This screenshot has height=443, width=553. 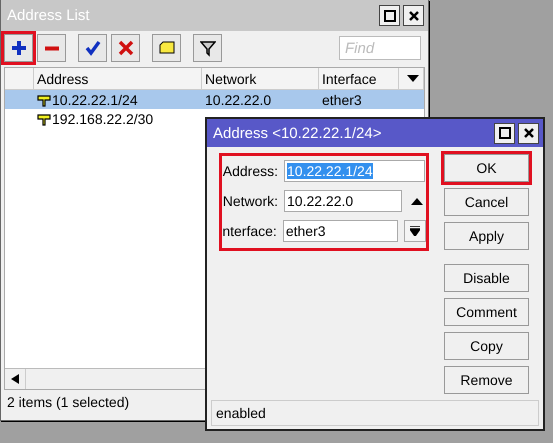 I want to click on field-label: Address:, so click(x=250, y=171).